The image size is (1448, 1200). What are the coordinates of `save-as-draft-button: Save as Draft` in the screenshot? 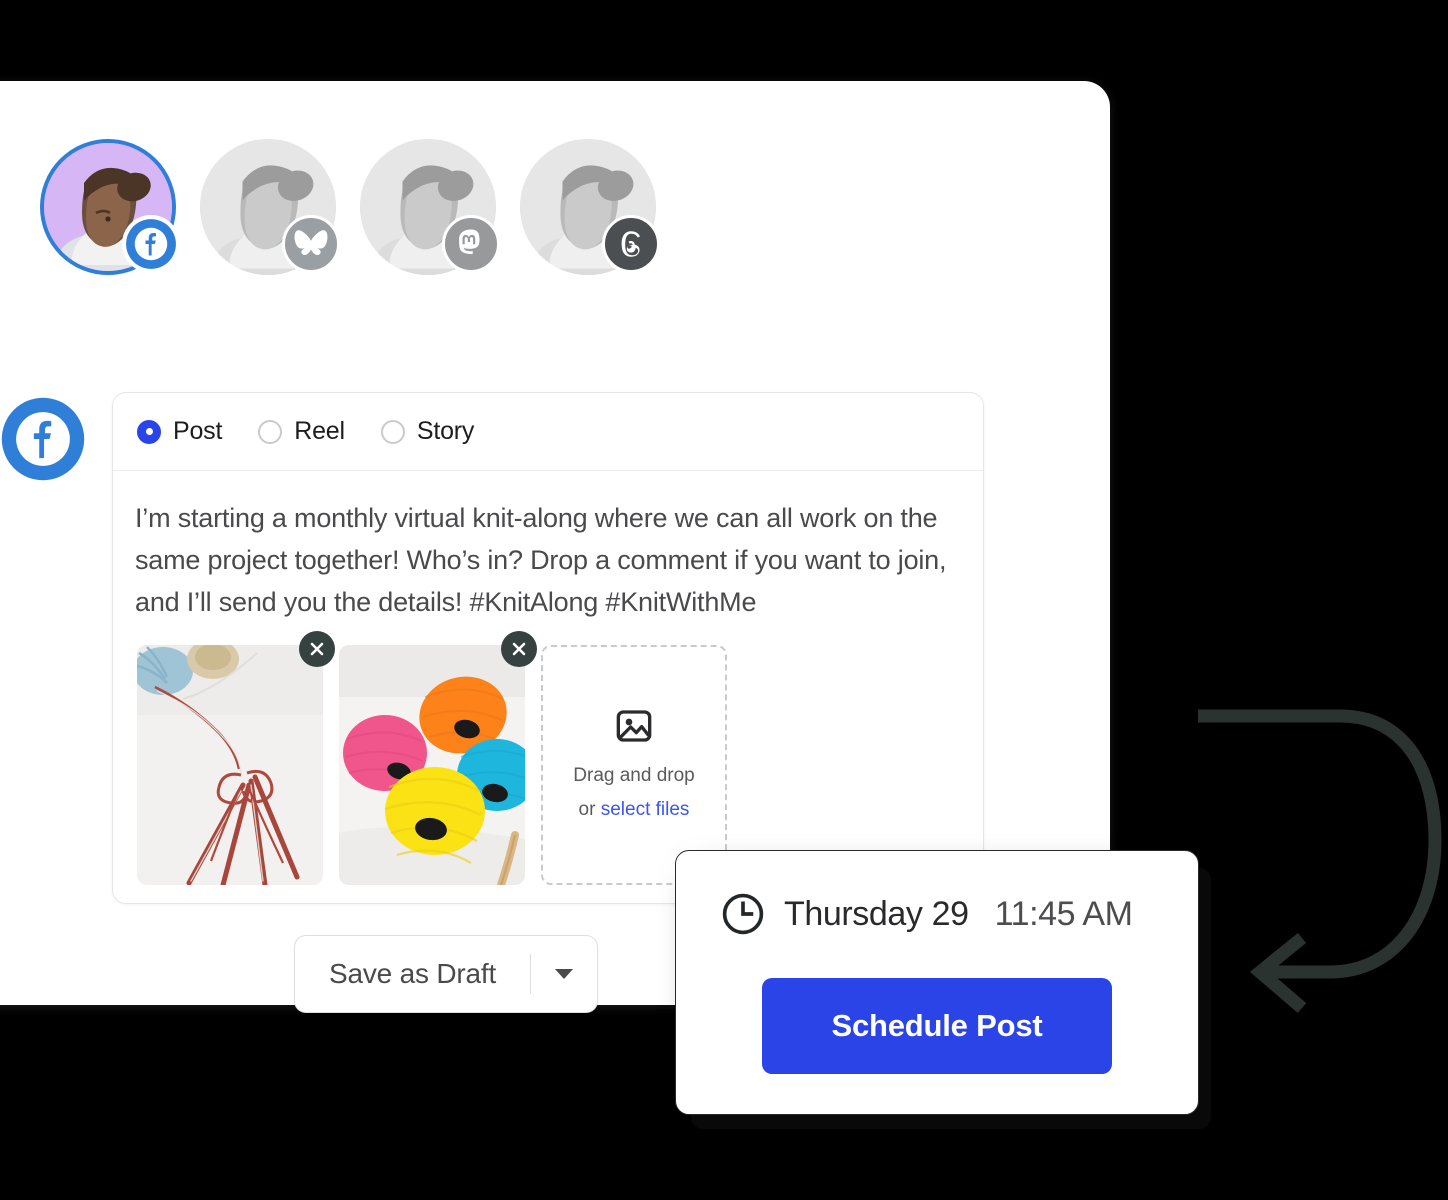 It's located at (412, 974).